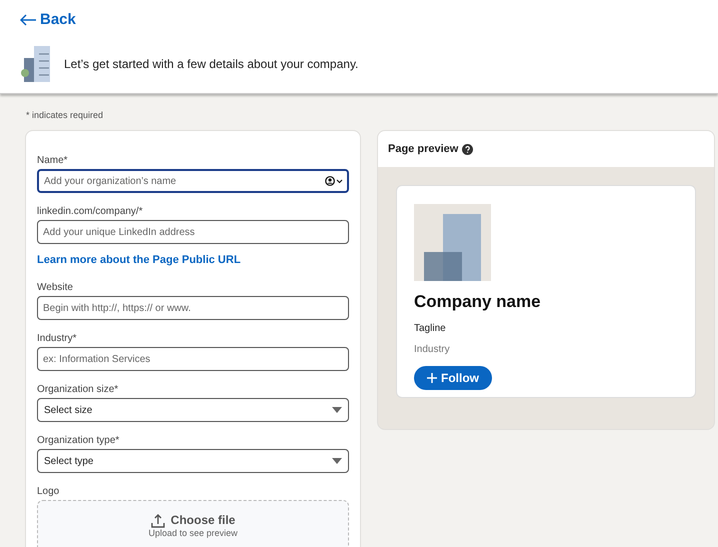 Image resolution: width=718 pixels, height=547 pixels. I want to click on back-arrow-icon, so click(28, 20).